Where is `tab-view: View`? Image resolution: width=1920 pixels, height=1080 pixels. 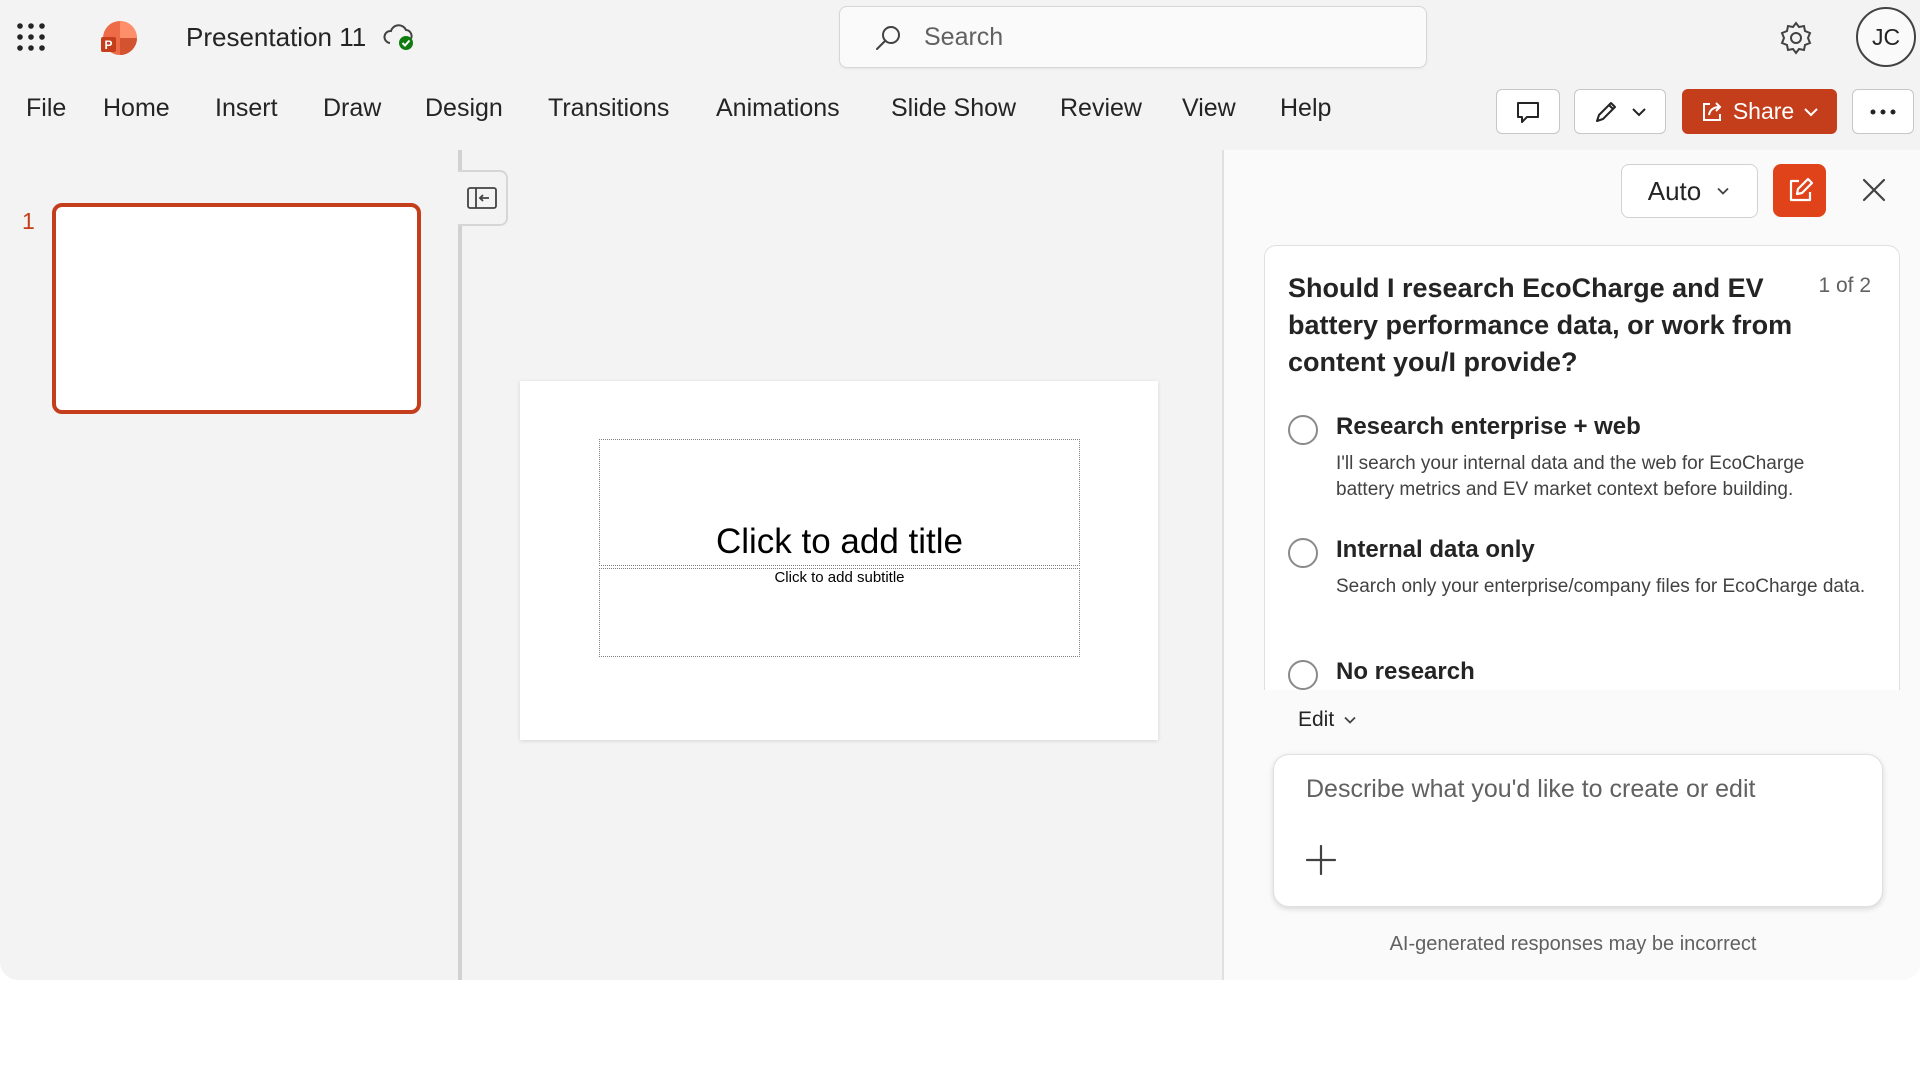 tab-view: View is located at coordinates (1209, 108).